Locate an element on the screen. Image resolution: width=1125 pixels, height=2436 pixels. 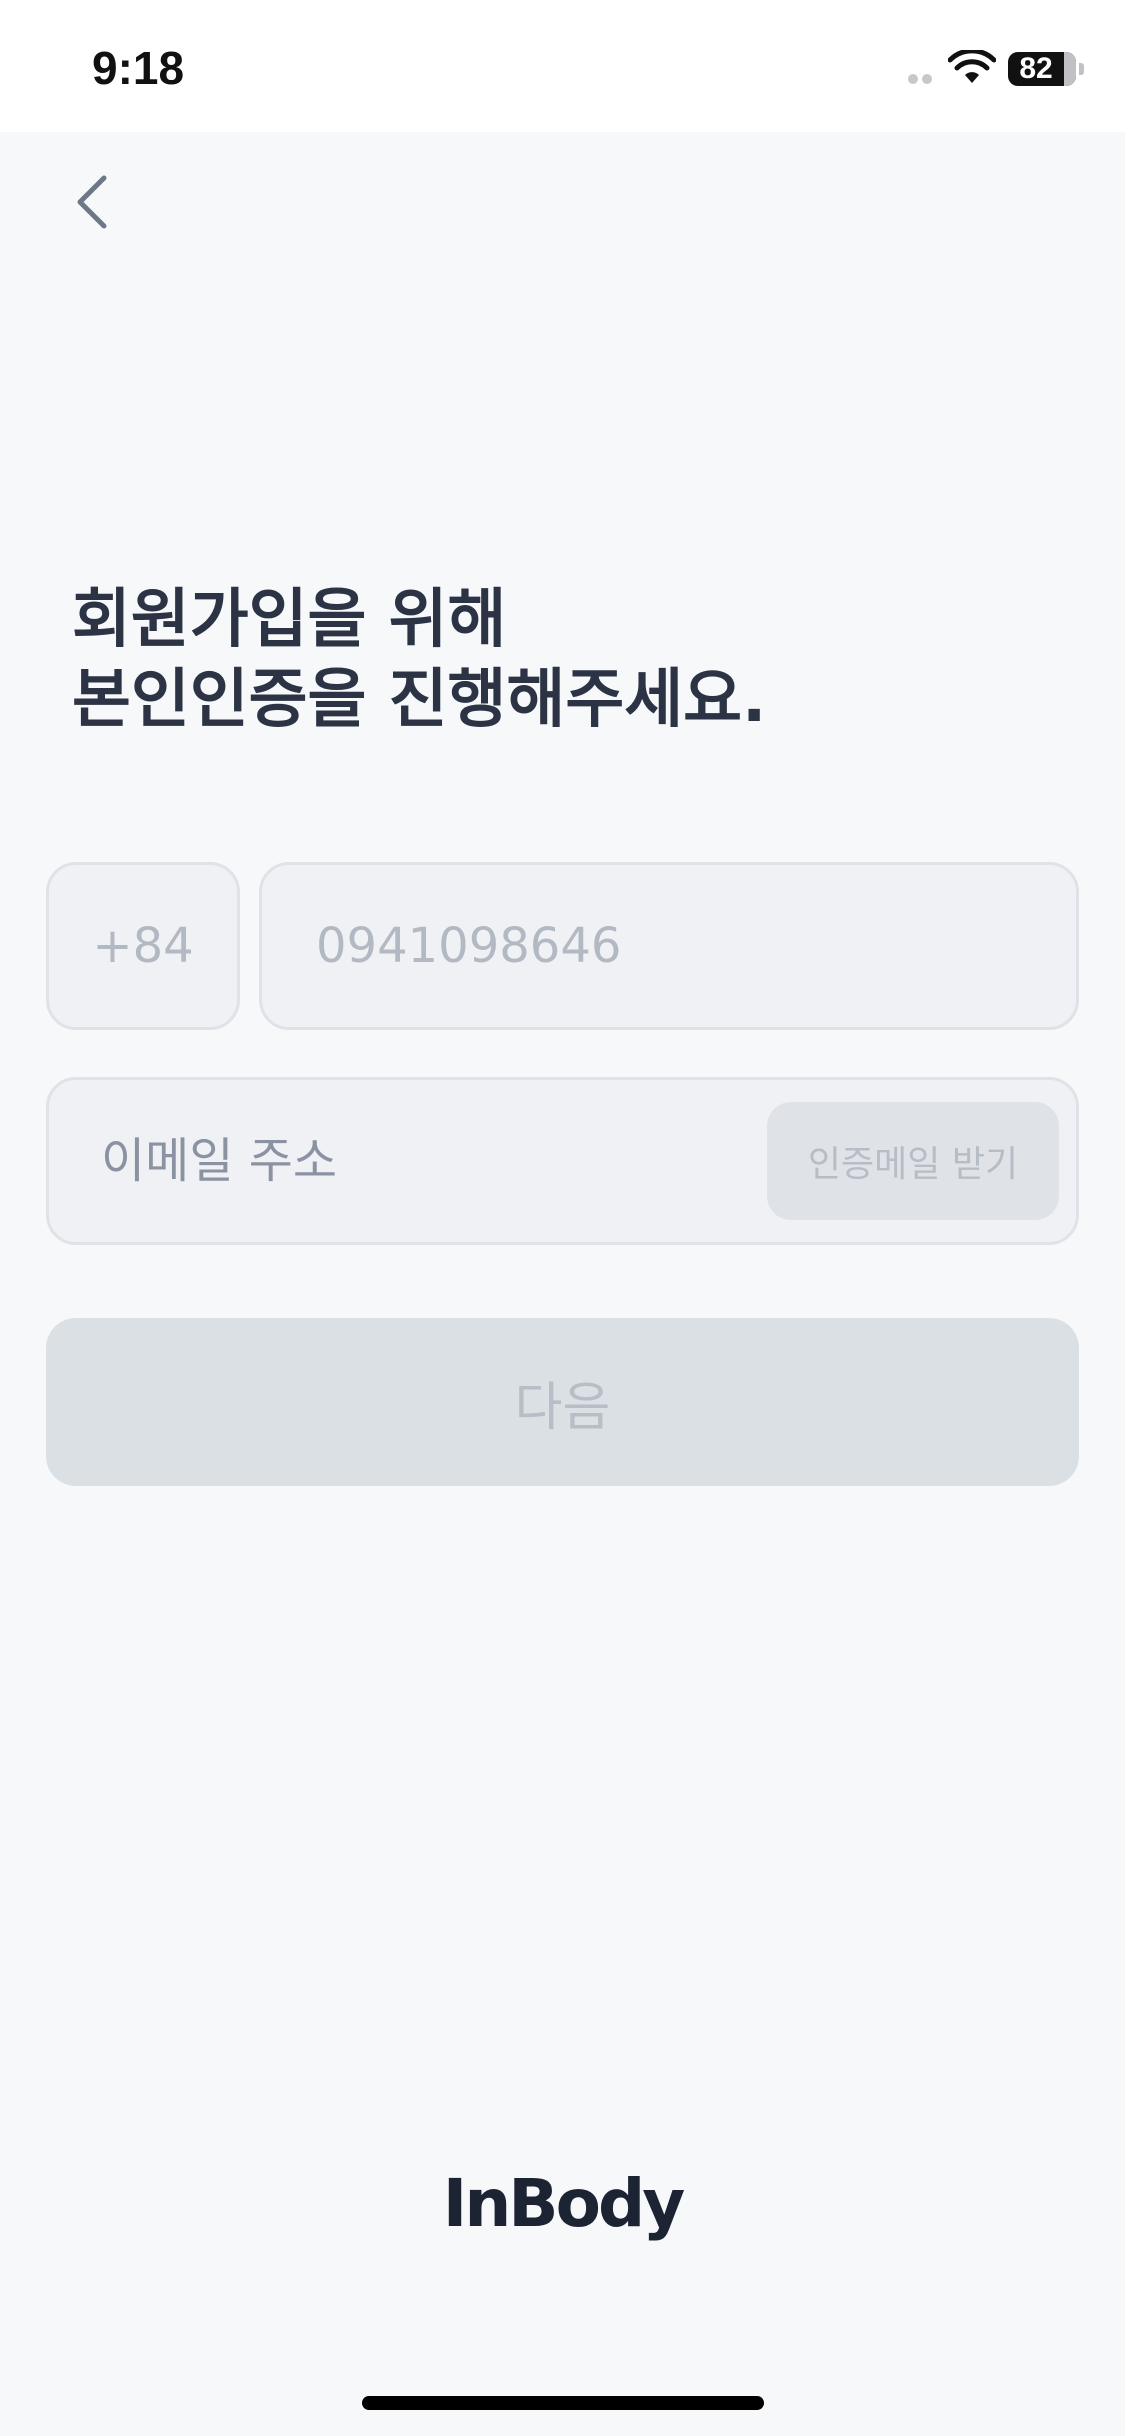
phone-number-field is located at coordinates (669, 946).